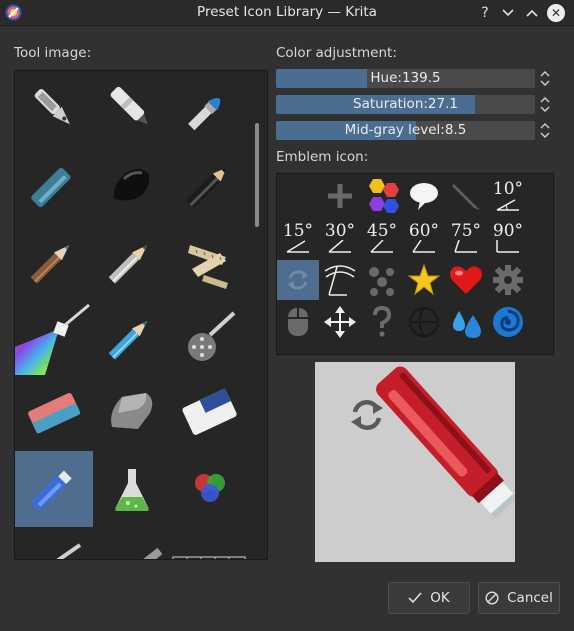  Describe the element at coordinates (132, 413) in the screenshot. I see `tool-eraser-grey-icon` at that location.